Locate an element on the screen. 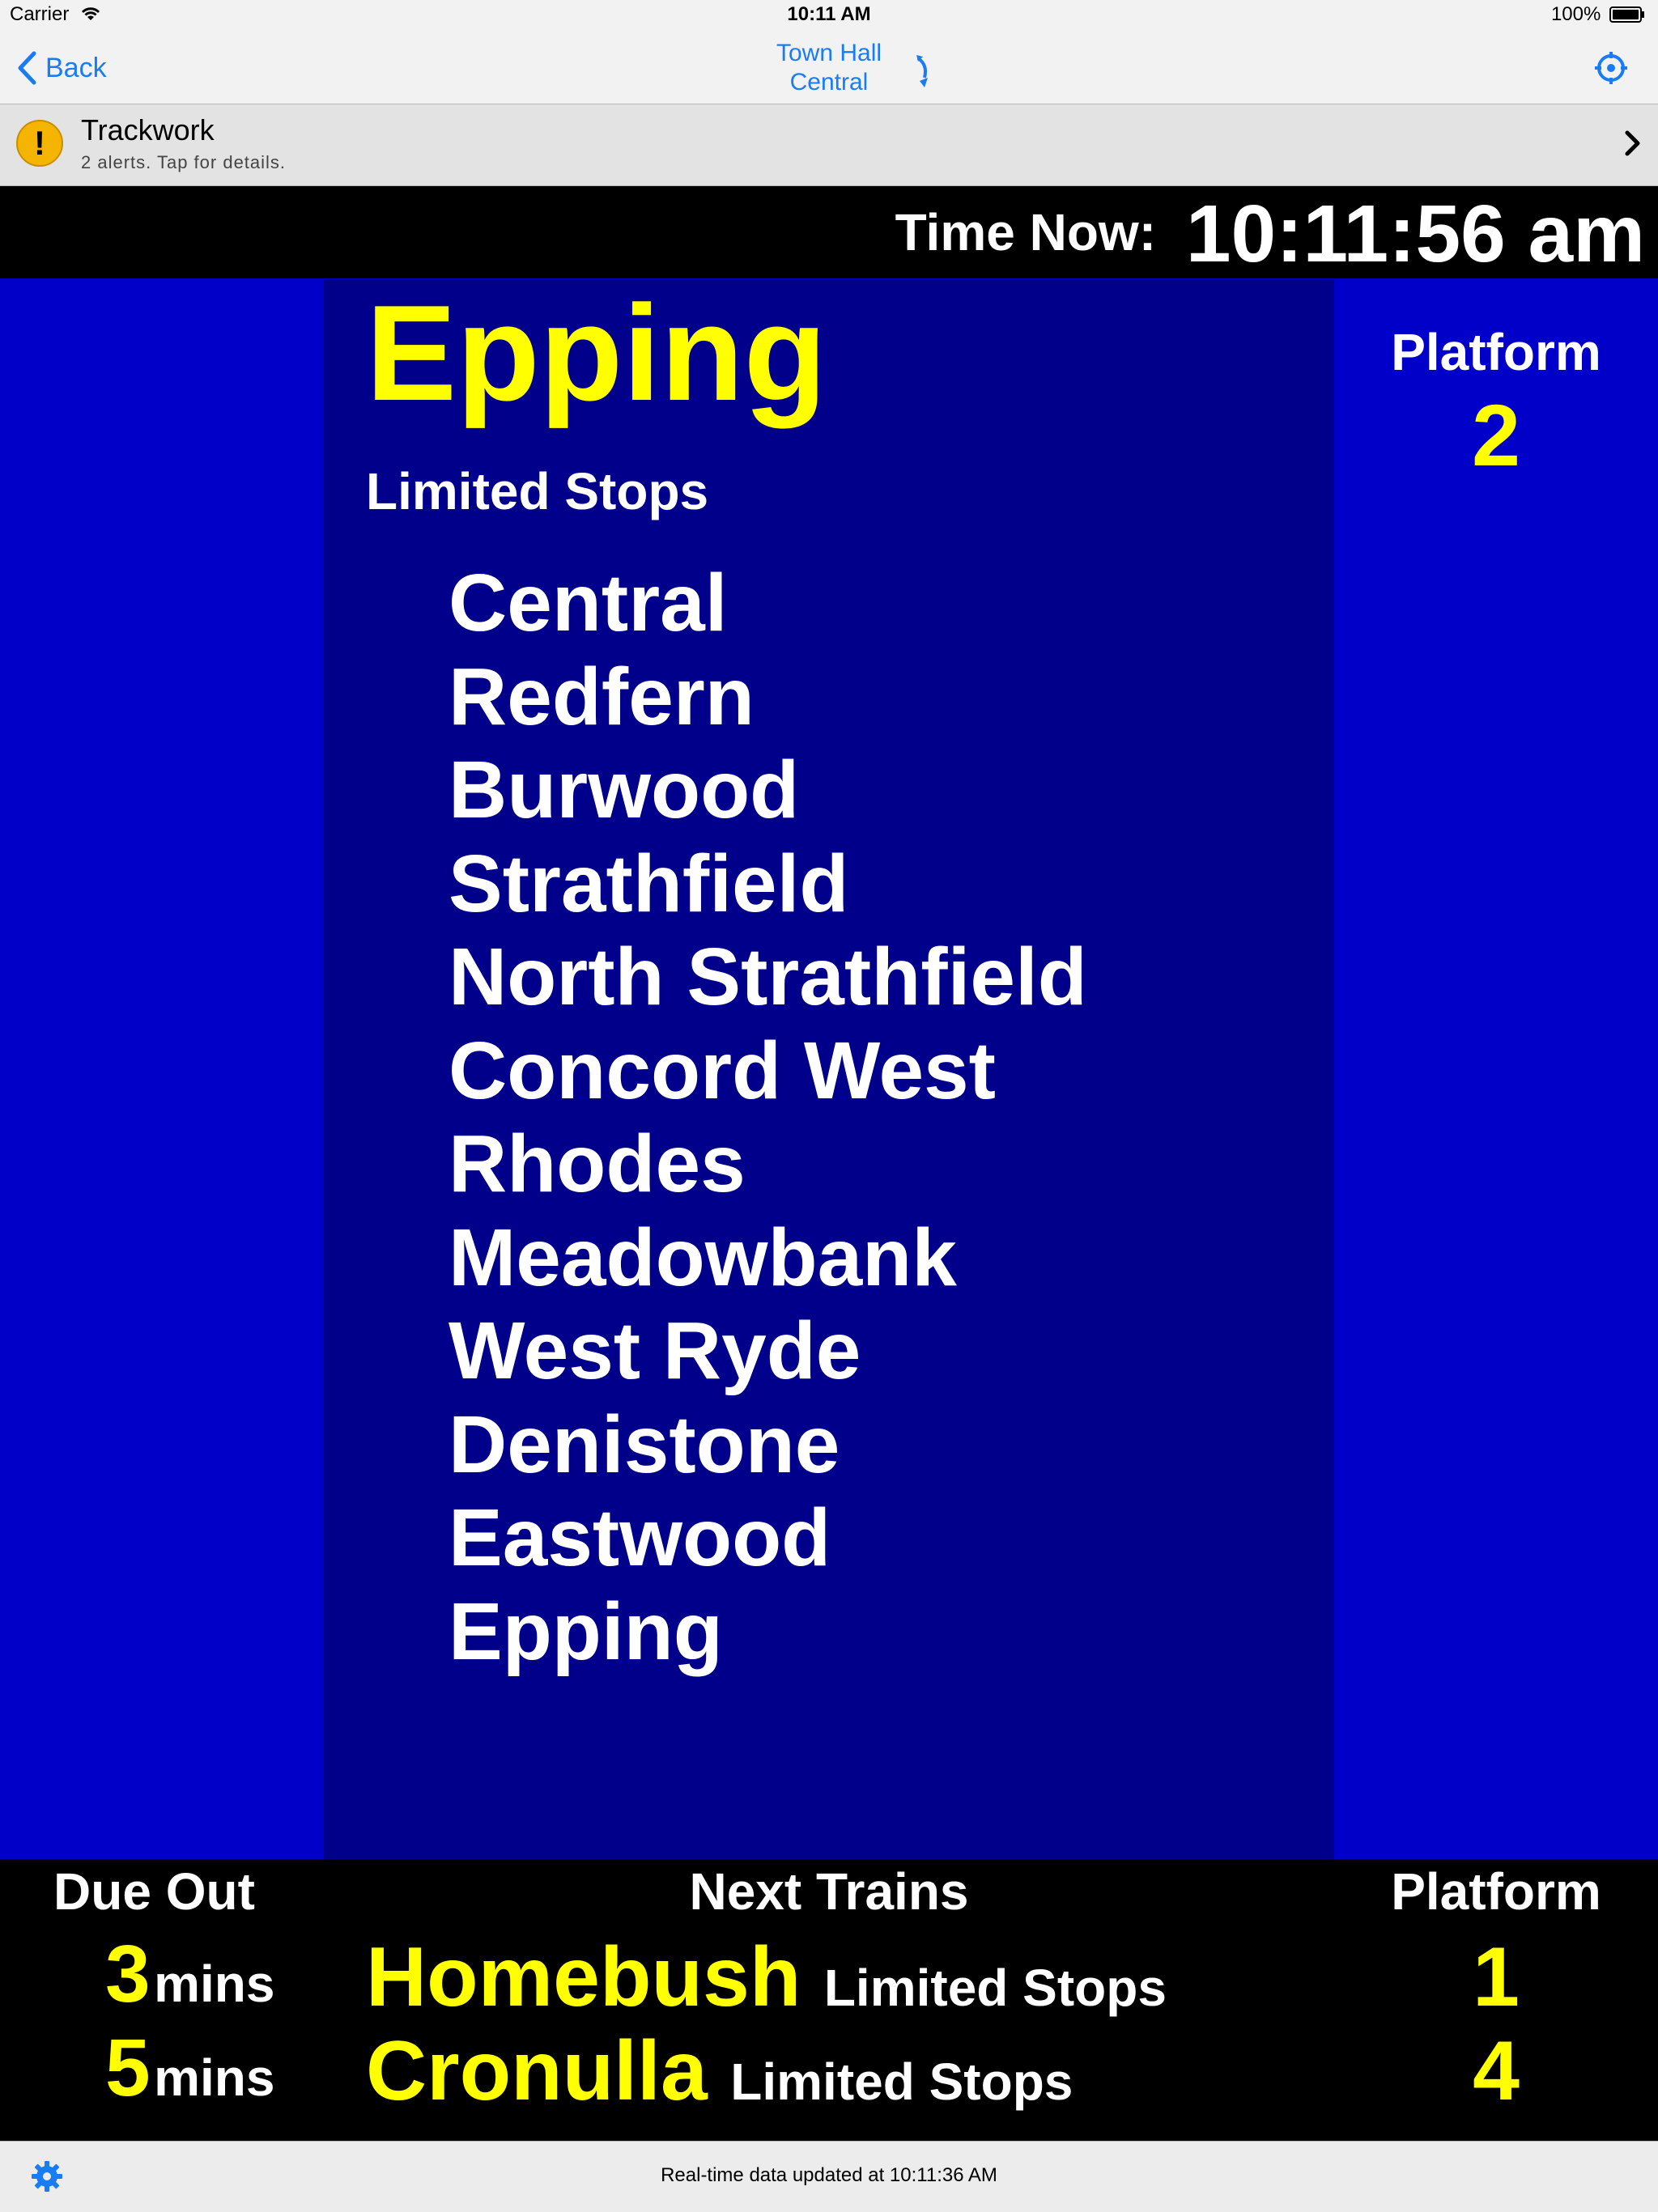  locate-icon is located at coordinates (1611, 68).